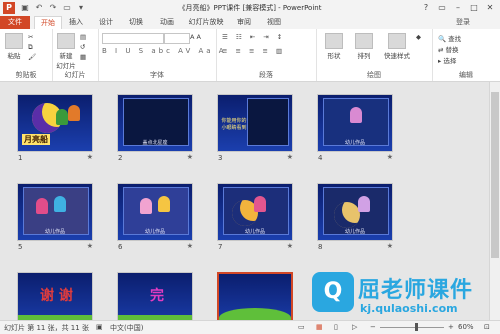 This screenshot has width=500, height=334. I want to click on paste-button: 粘贴, so click(14, 46).